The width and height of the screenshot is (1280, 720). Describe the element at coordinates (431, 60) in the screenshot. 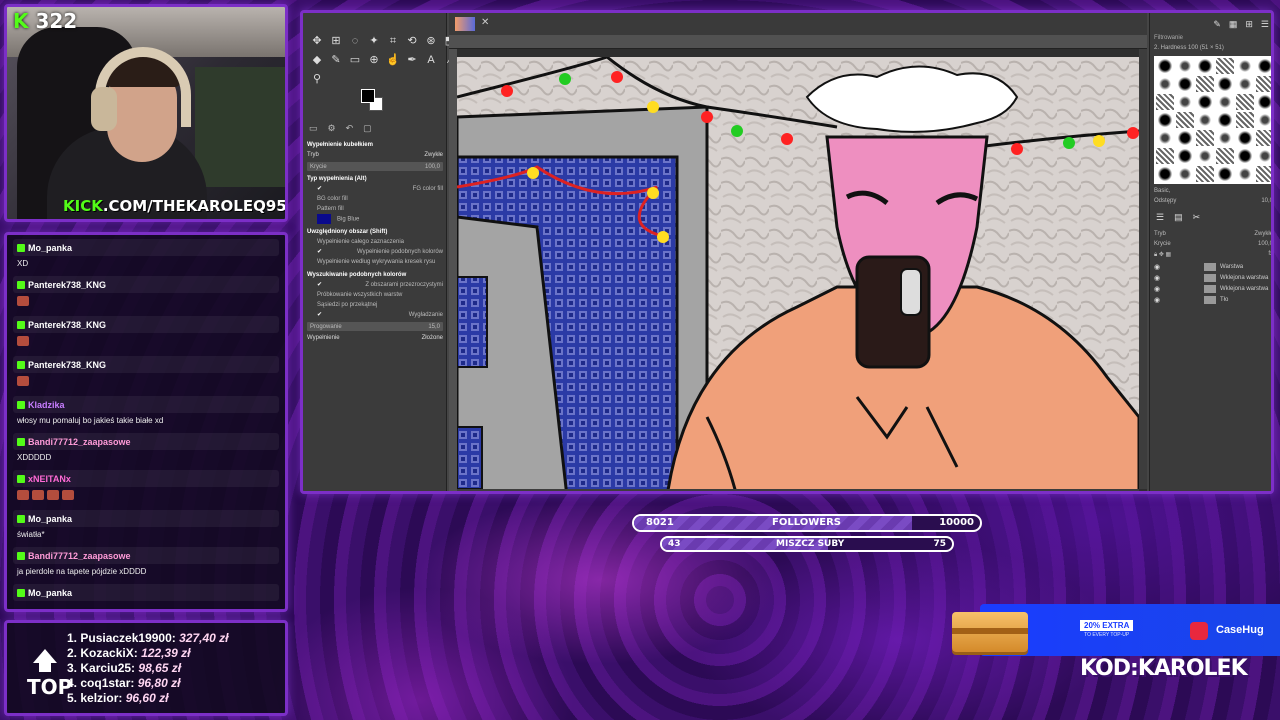

I see `text-tool-icon: A` at that location.